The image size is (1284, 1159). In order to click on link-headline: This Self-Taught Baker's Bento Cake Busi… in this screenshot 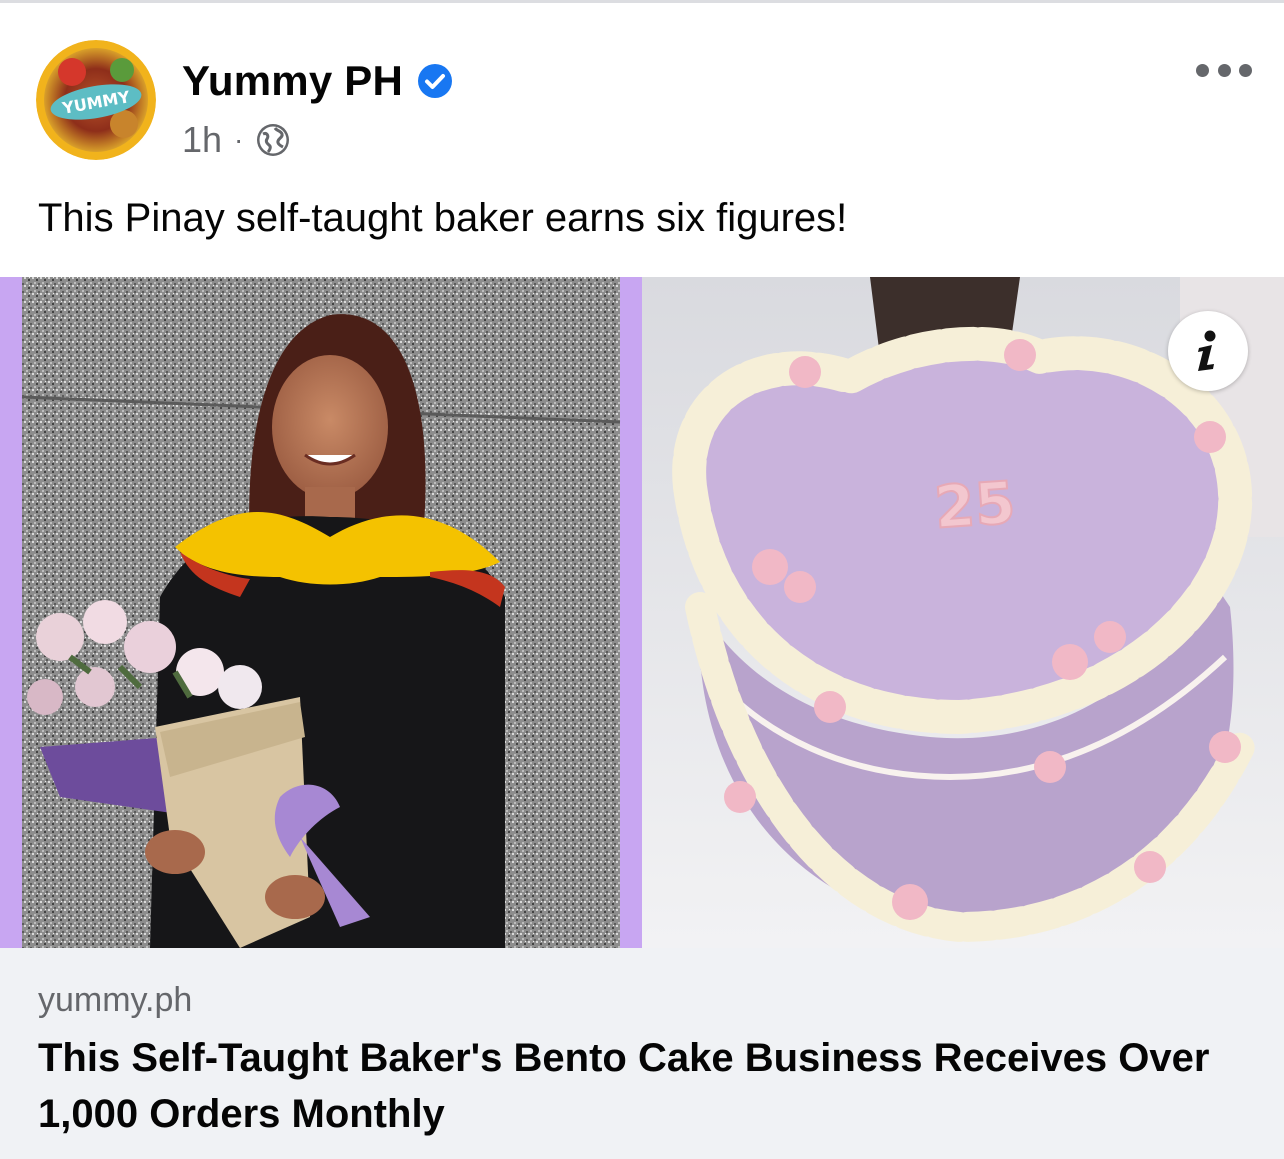, I will do `click(643, 1086)`.